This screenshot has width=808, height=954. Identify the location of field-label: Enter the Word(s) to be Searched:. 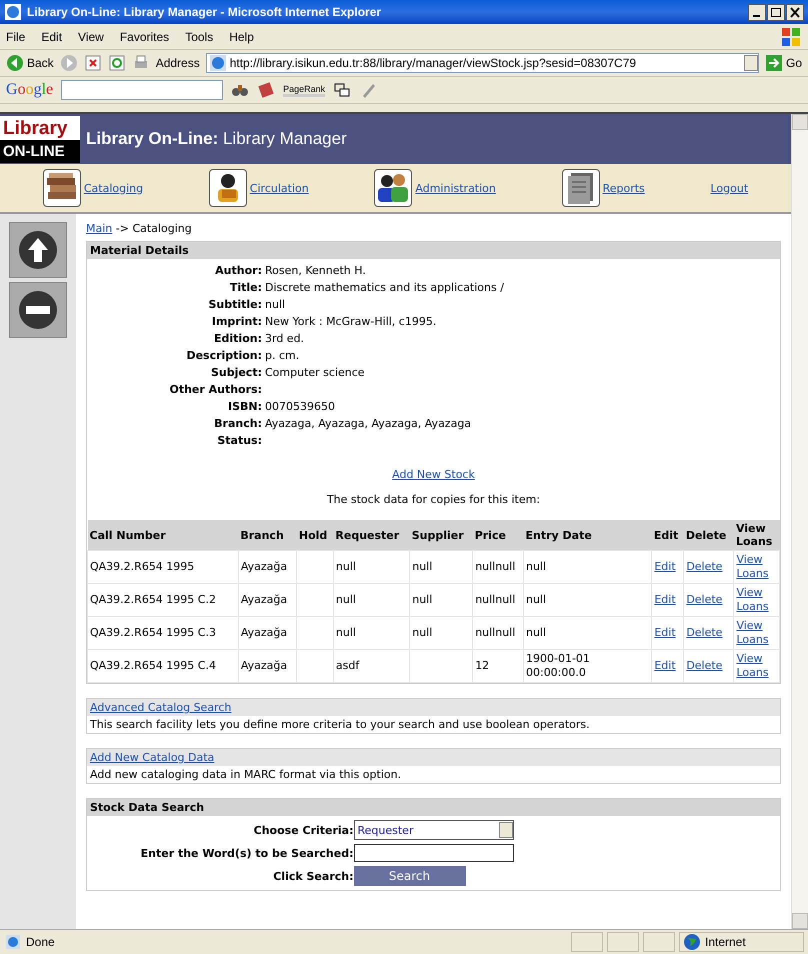
(247, 853).